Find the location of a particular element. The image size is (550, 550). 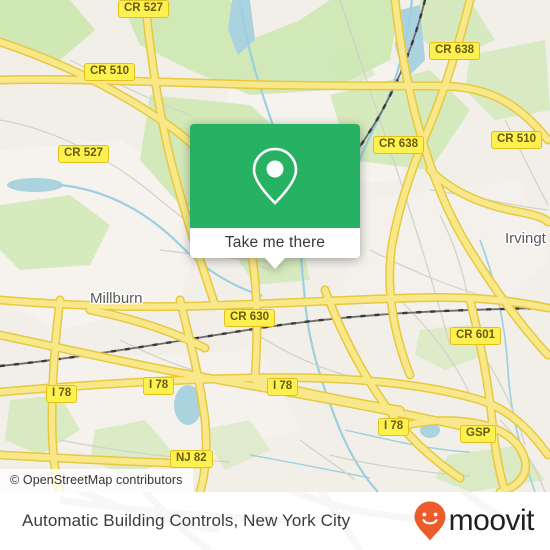

moovit-pin-logo-icon is located at coordinates (430, 521).